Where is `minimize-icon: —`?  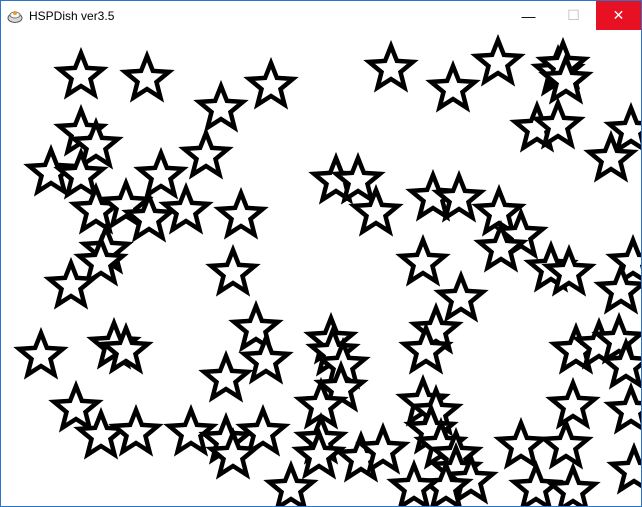 minimize-icon: — is located at coordinates (528, 15).